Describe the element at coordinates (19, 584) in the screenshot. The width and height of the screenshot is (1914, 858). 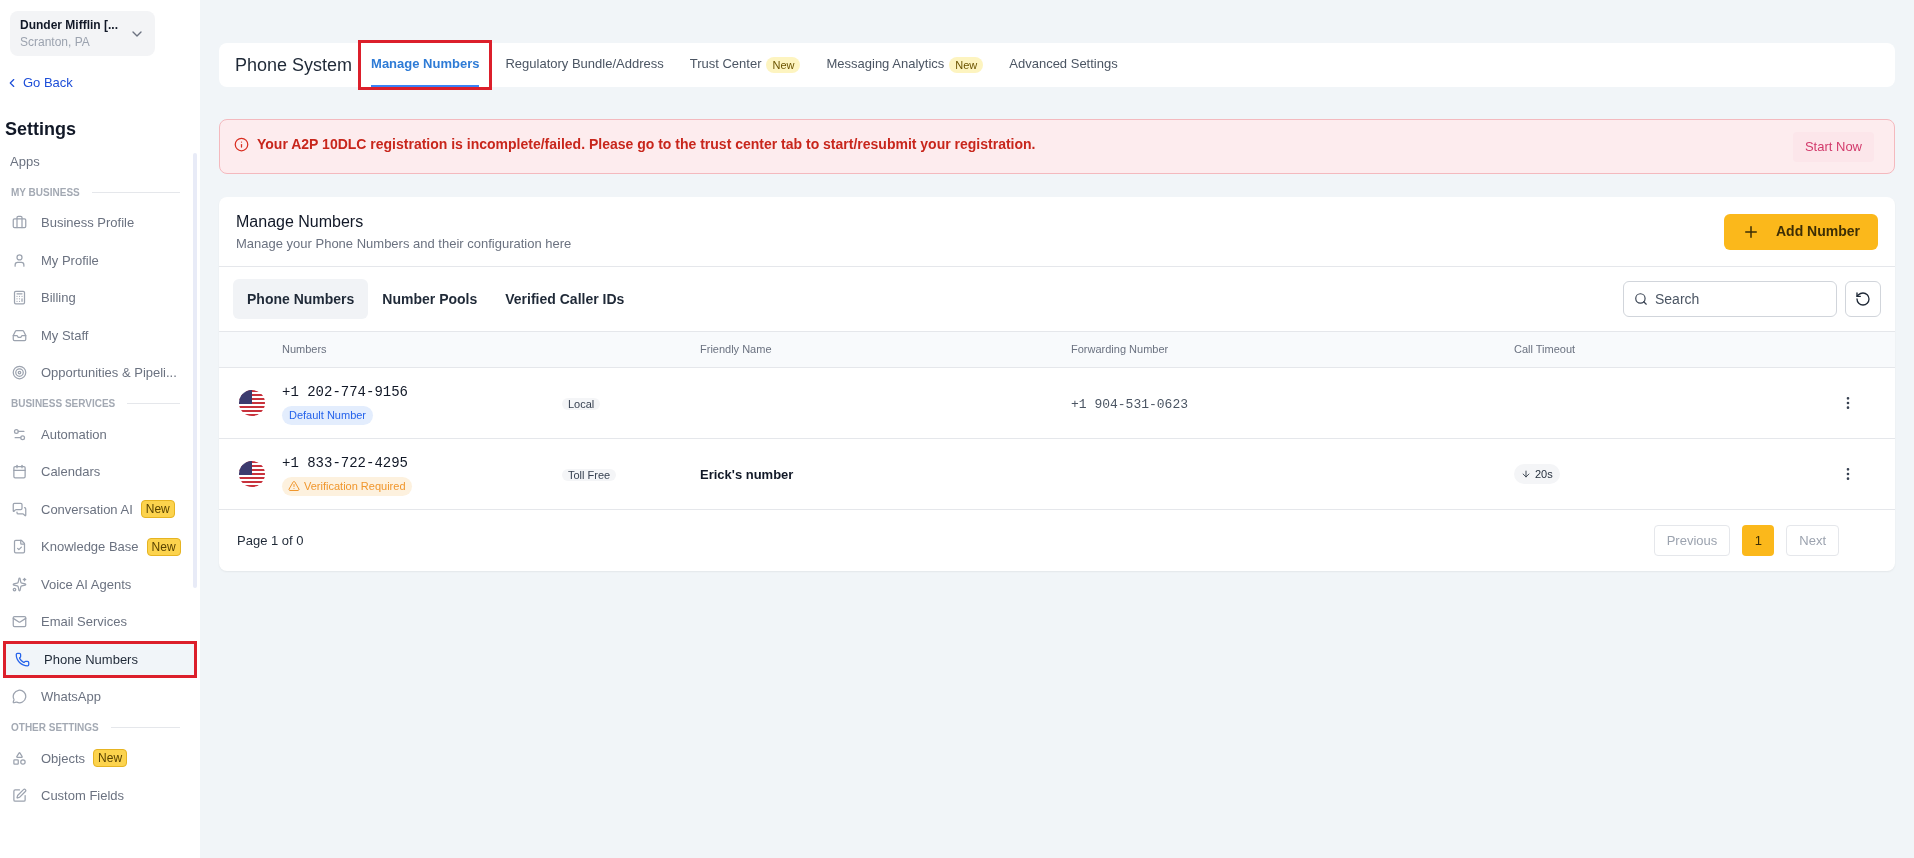
I see `sparkles-icon` at that location.